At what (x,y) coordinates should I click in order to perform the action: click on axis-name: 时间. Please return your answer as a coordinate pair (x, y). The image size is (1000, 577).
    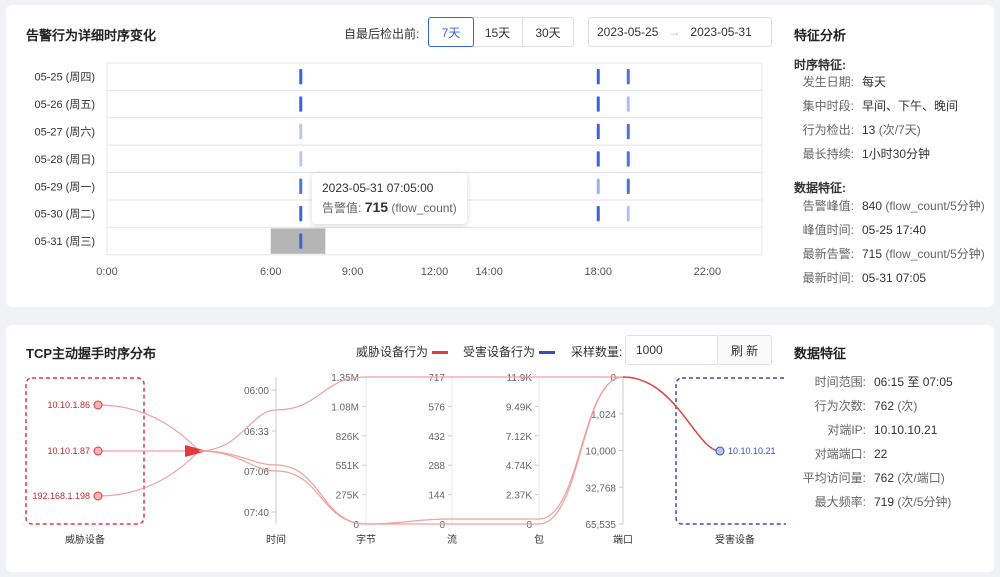
    Looking at the image, I should click on (276, 539).